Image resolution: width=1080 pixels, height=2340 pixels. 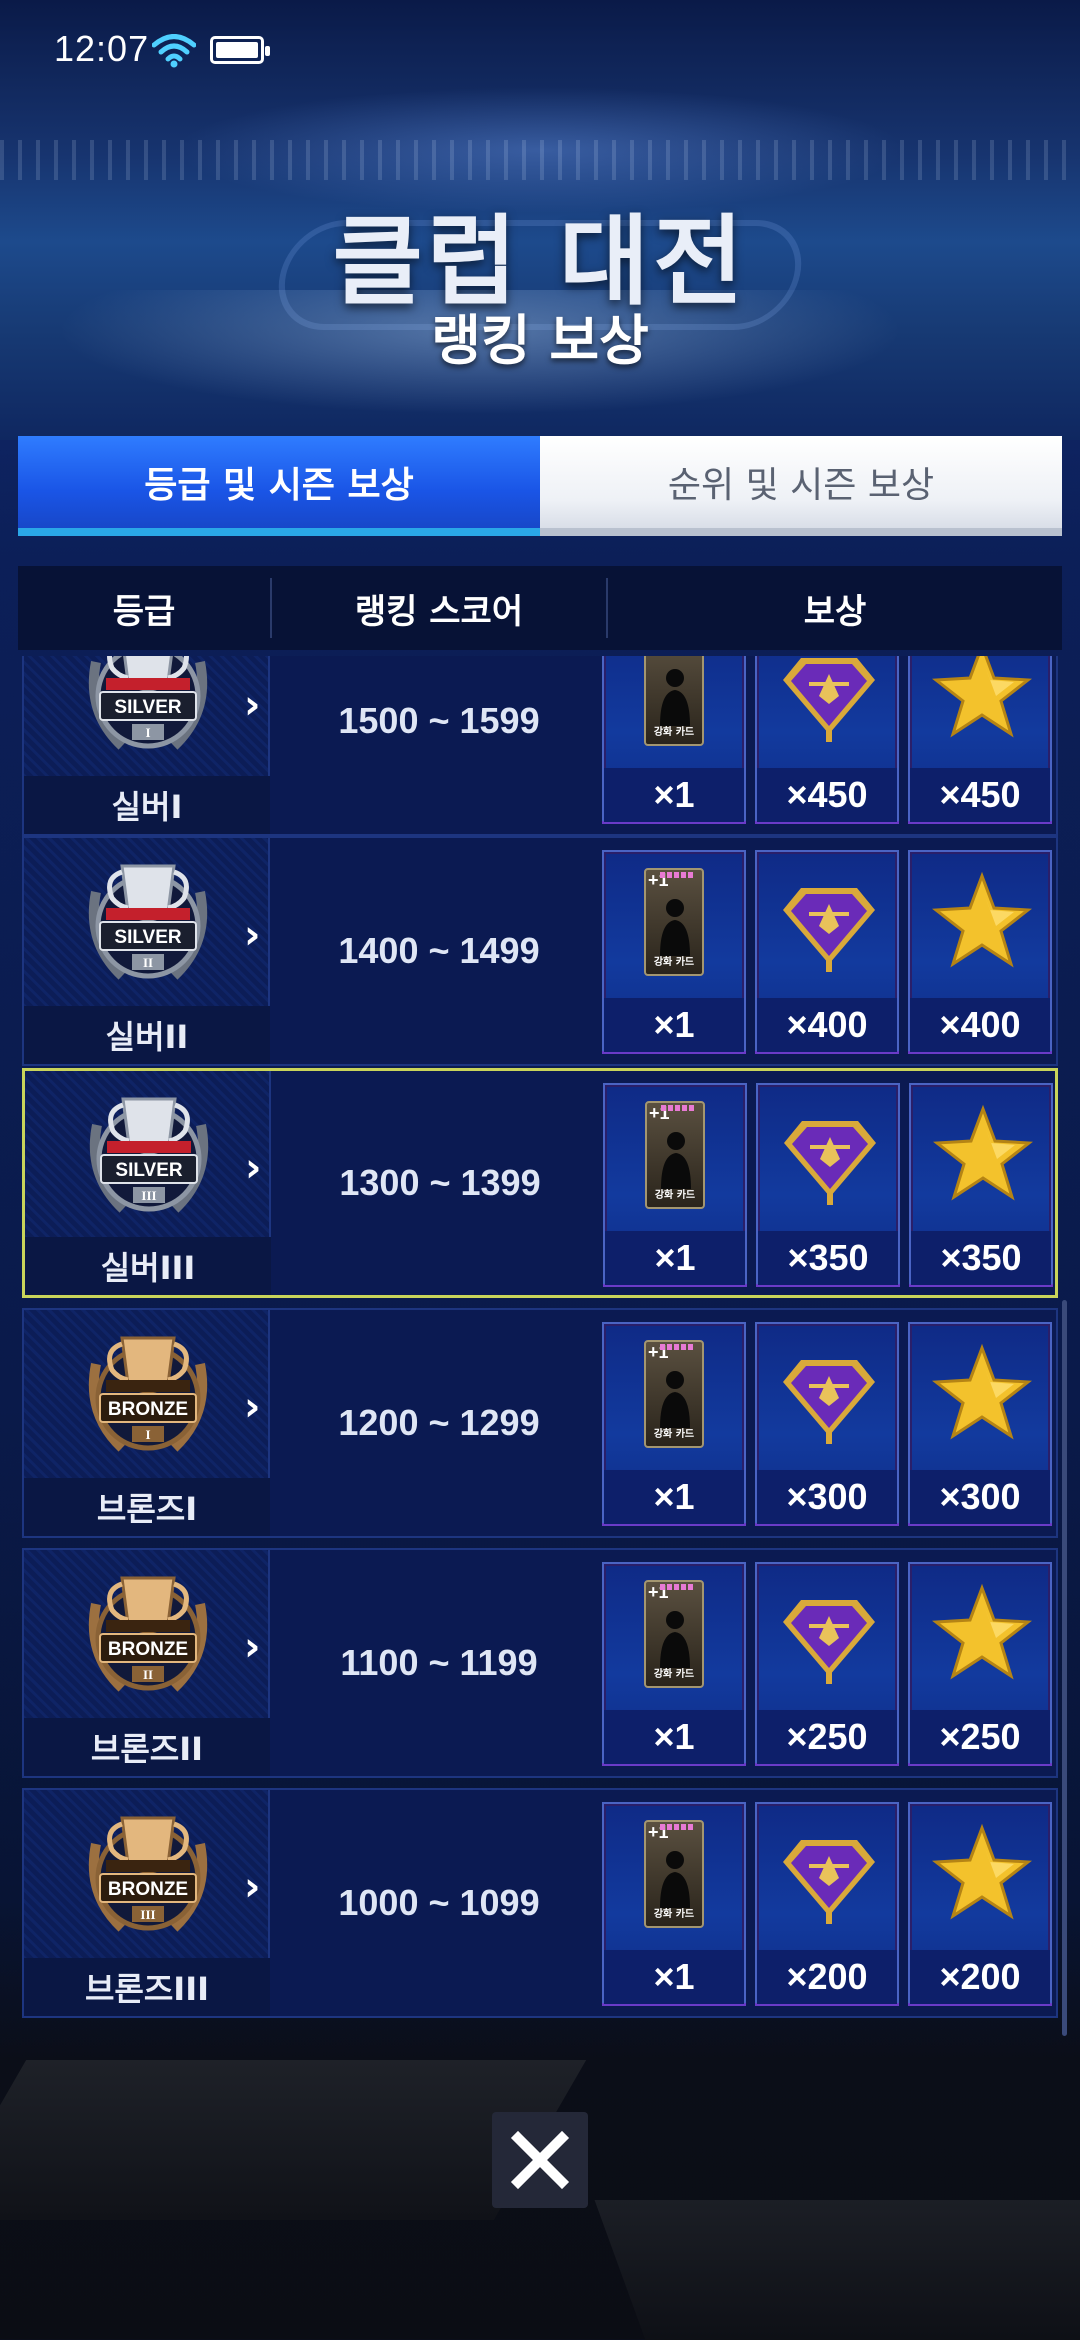 What do you see at coordinates (980, 1424) in the screenshot?
I see `reward-slot-star: ×300` at bounding box center [980, 1424].